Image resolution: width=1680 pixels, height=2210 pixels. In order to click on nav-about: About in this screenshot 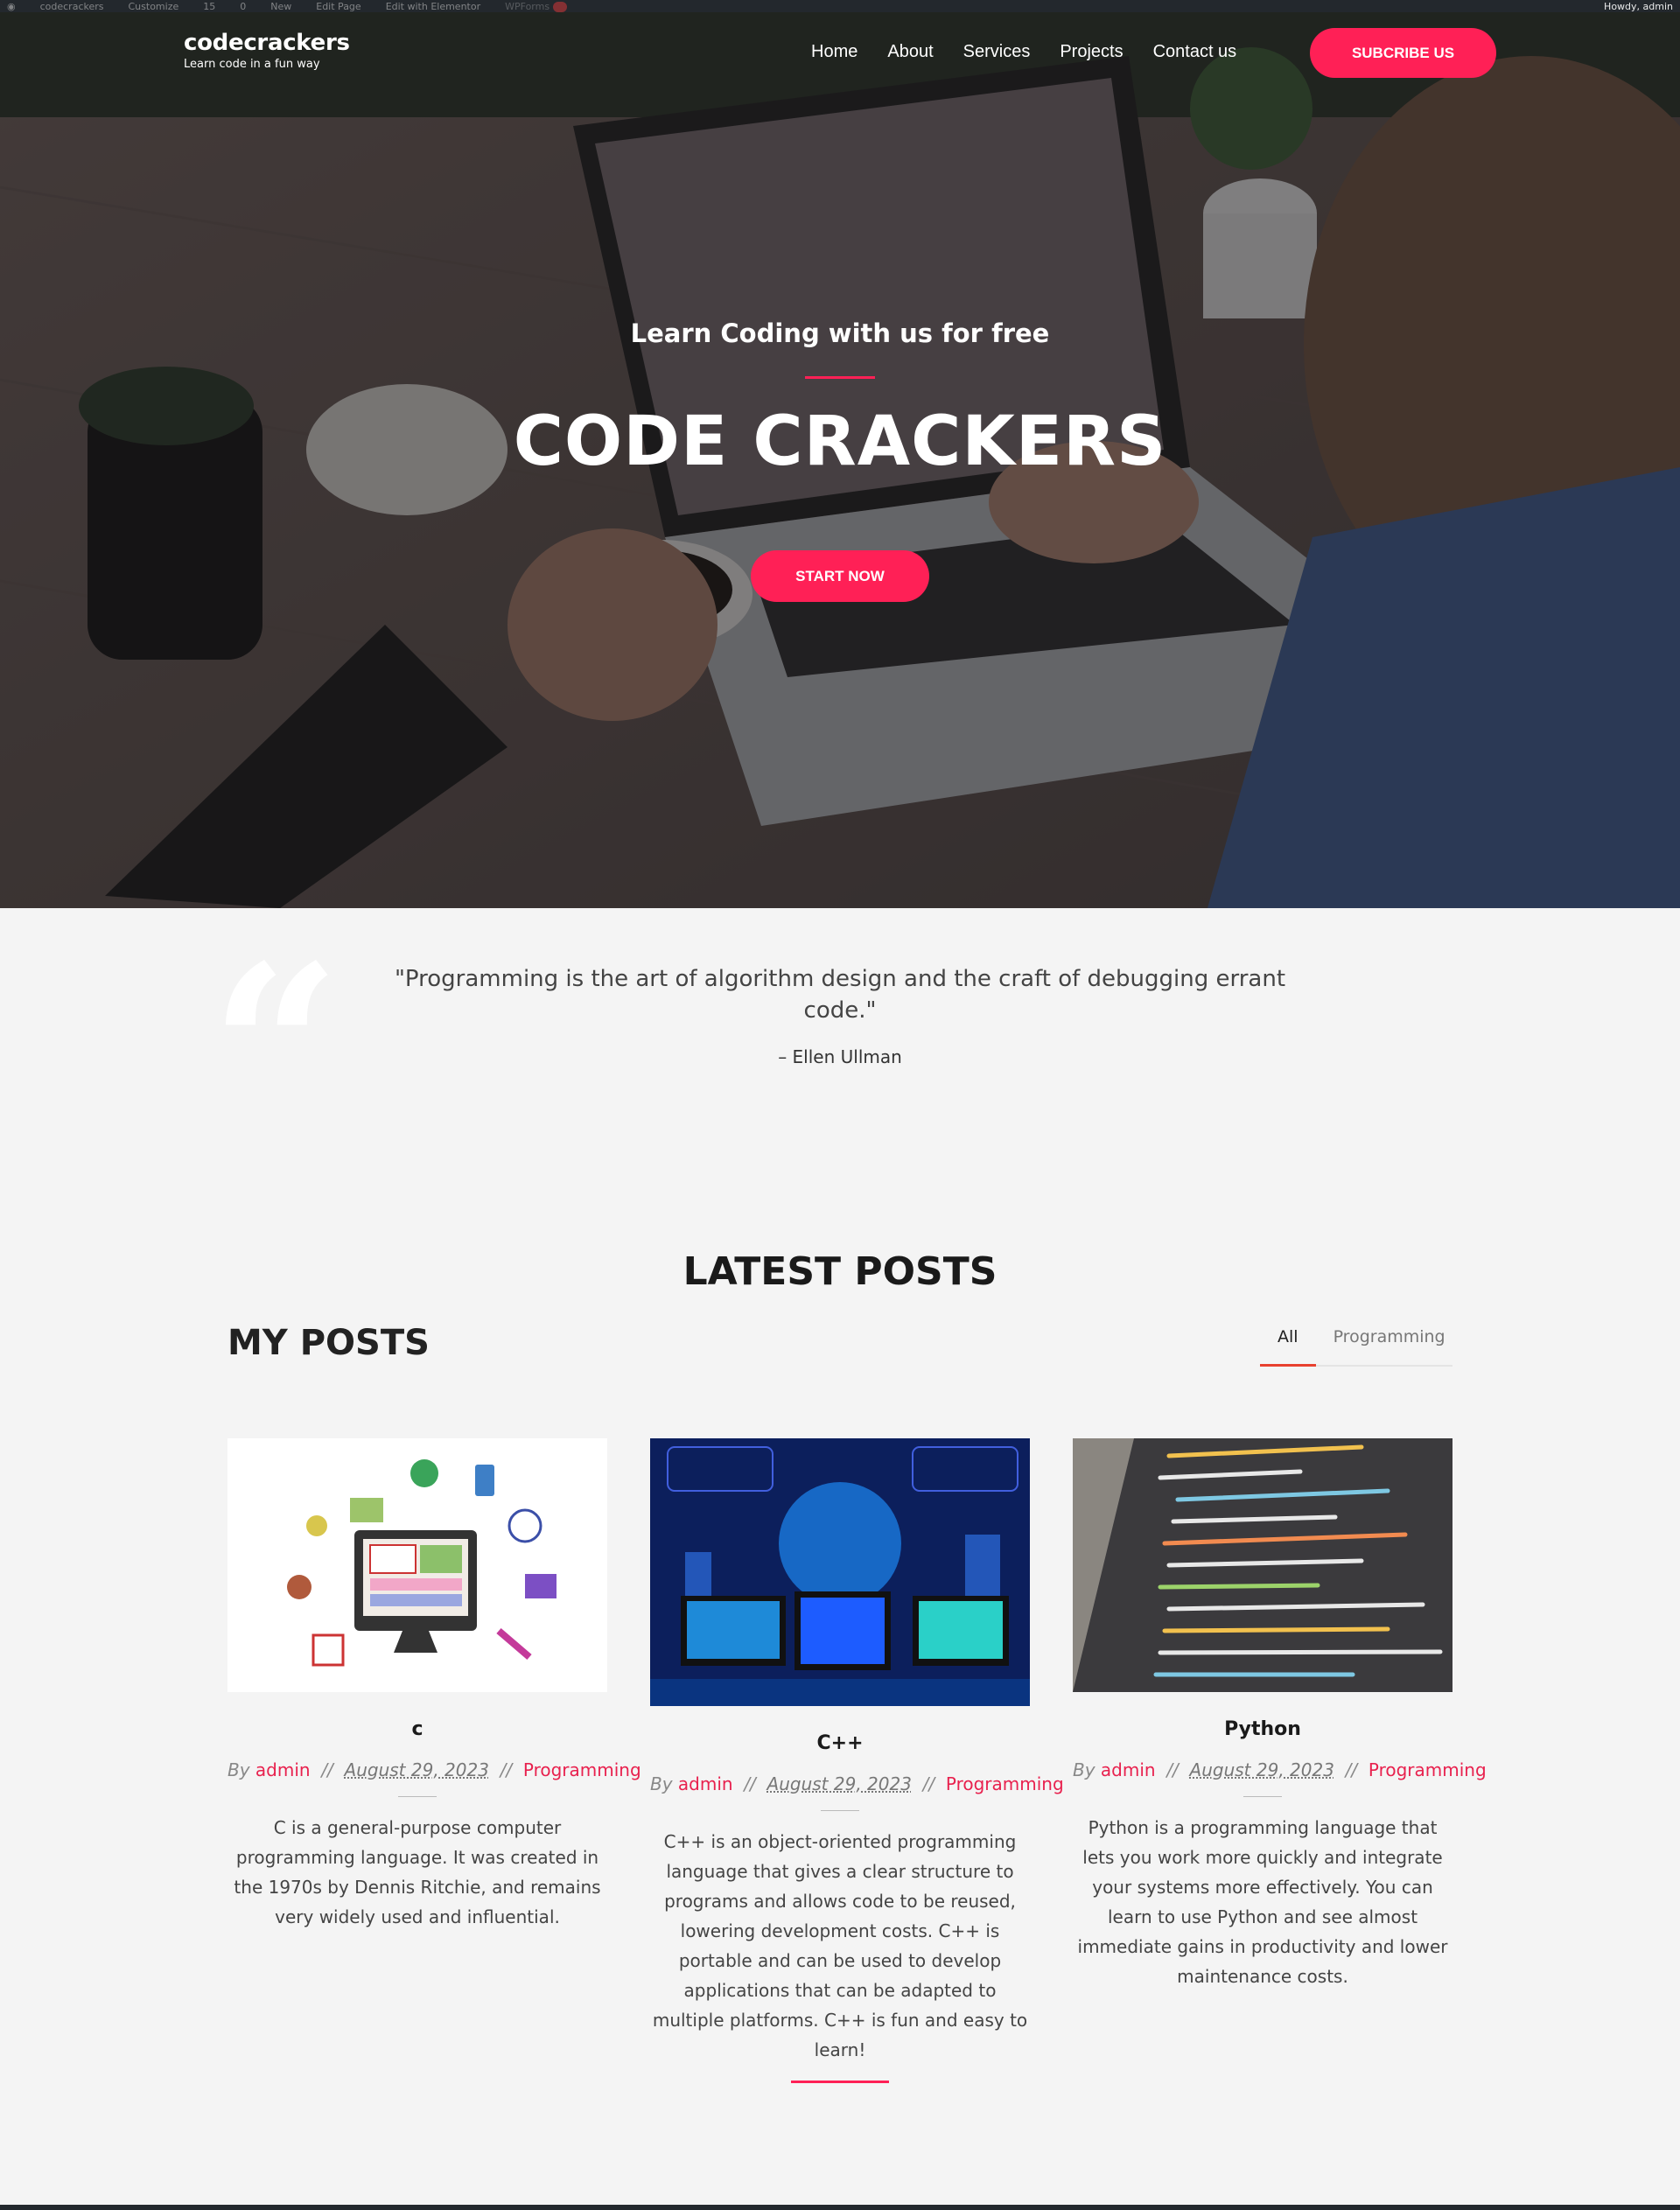, I will do `click(910, 52)`.